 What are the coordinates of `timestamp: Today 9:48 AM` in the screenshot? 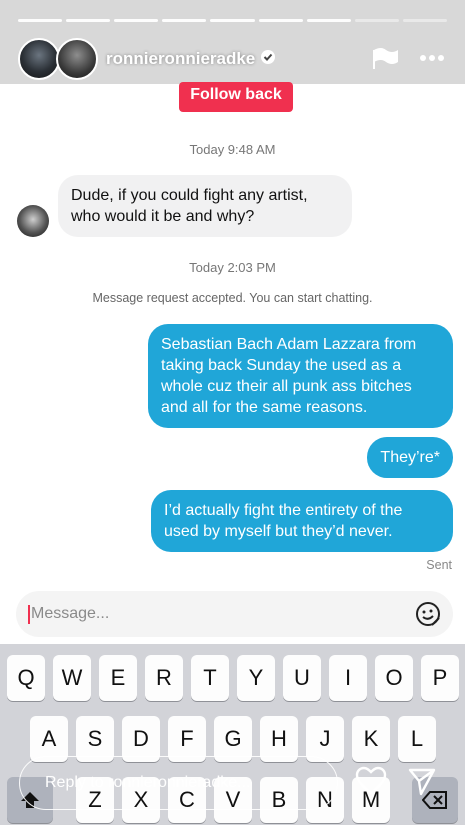 It's located at (232, 149).